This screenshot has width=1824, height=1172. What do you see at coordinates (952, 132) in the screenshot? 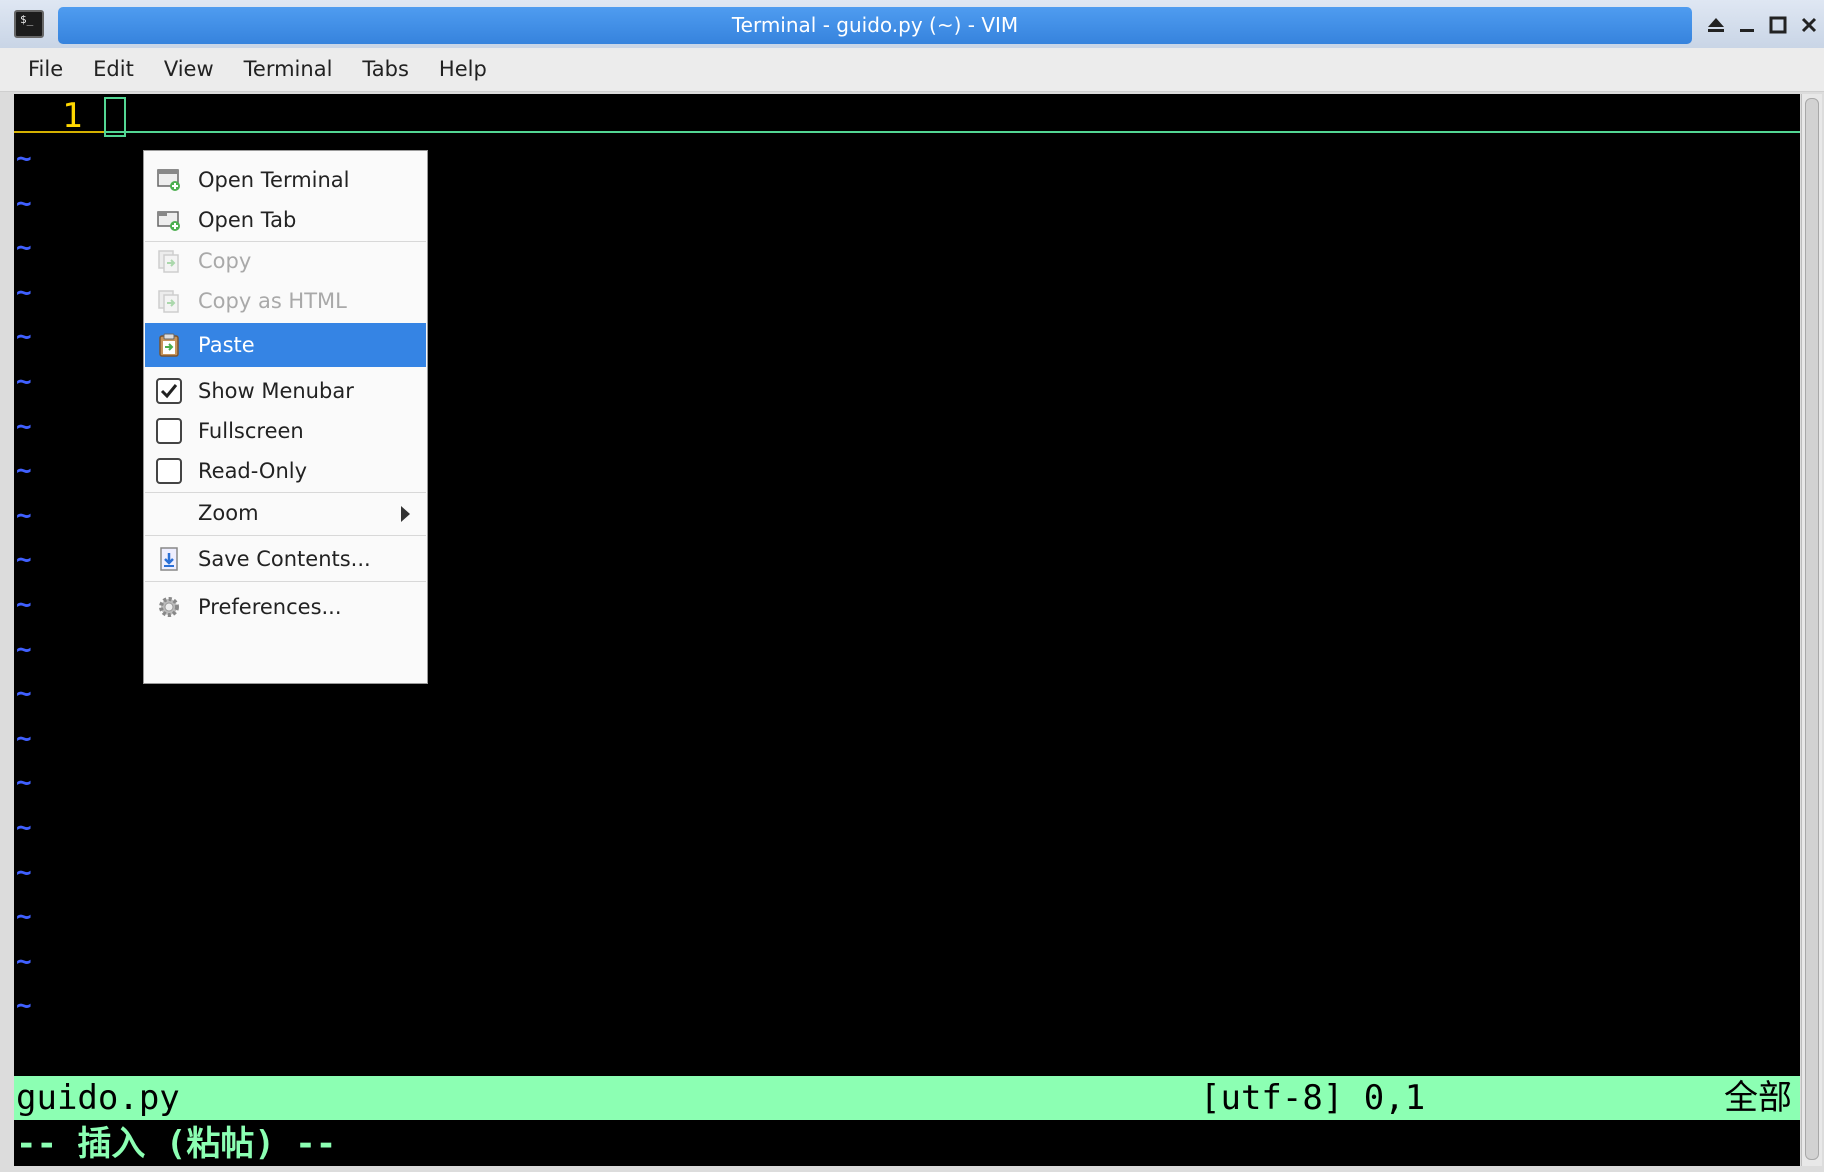
I see `cursorline-underline` at bounding box center [952, 132].